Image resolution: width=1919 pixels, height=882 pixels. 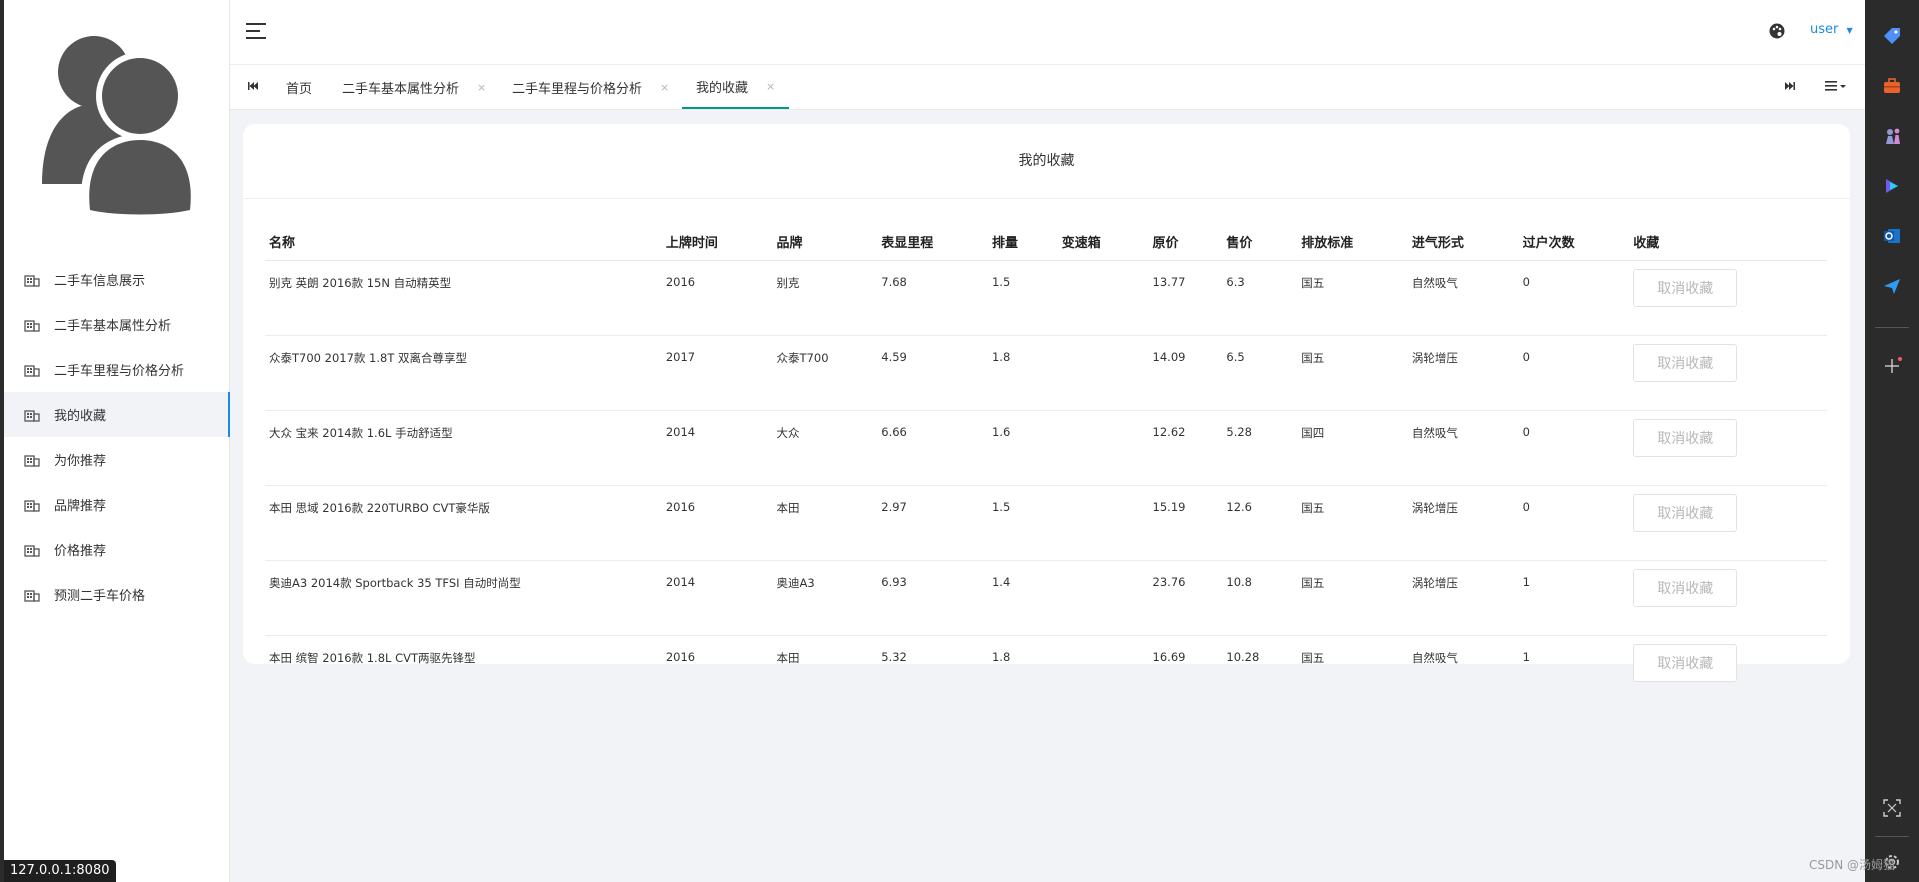 I want to click on cell-price: 10.28, so click(x=1243, y=657).